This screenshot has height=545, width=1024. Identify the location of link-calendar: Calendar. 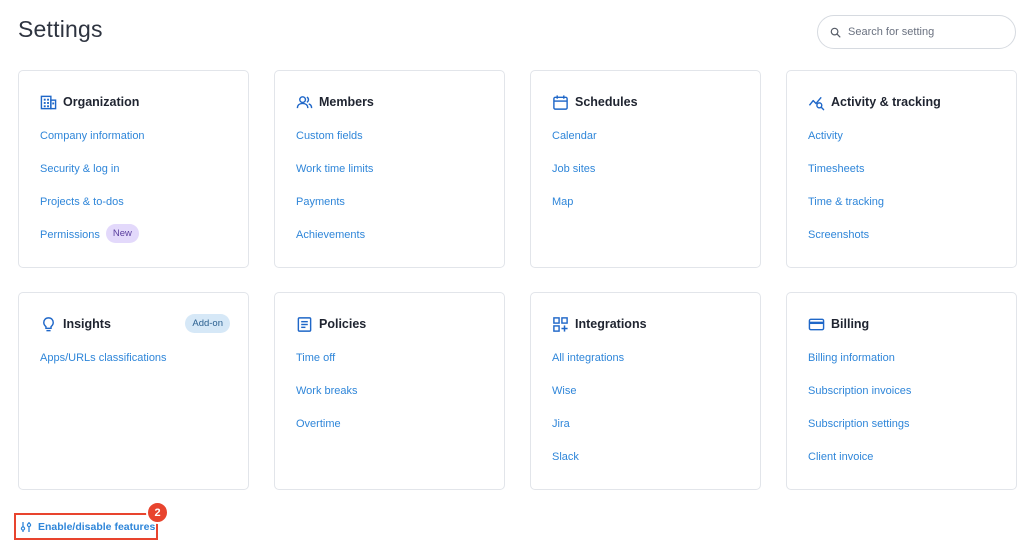
(574, 136).